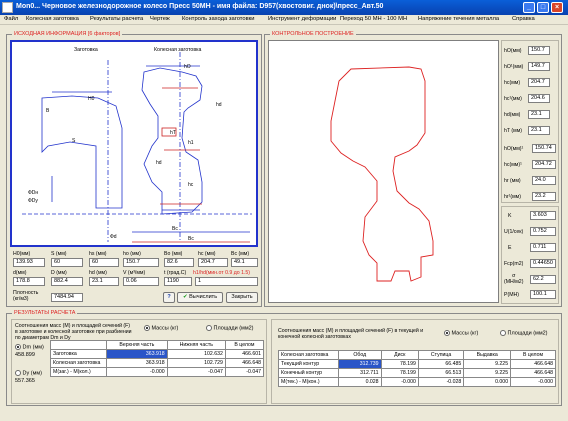 This screenshot has height=421, width=568. I want to click on input-dd: 882.4, so click(67, 281).